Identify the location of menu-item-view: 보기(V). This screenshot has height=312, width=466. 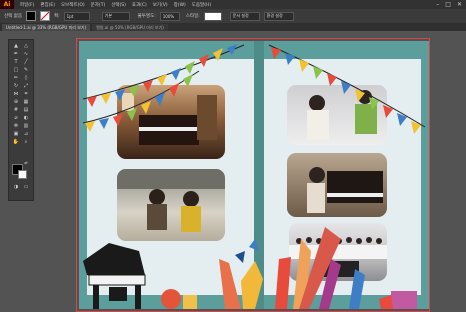
(160, 5).